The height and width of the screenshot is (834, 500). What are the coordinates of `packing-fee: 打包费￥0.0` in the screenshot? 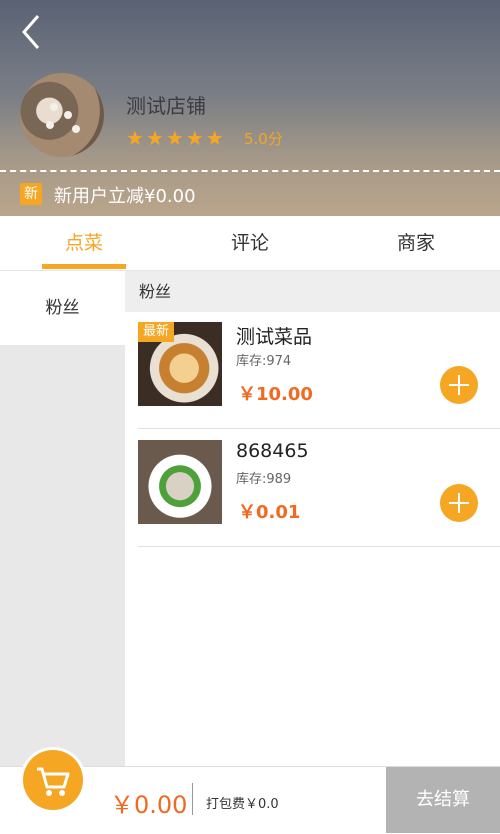 It's located at (242, 804).